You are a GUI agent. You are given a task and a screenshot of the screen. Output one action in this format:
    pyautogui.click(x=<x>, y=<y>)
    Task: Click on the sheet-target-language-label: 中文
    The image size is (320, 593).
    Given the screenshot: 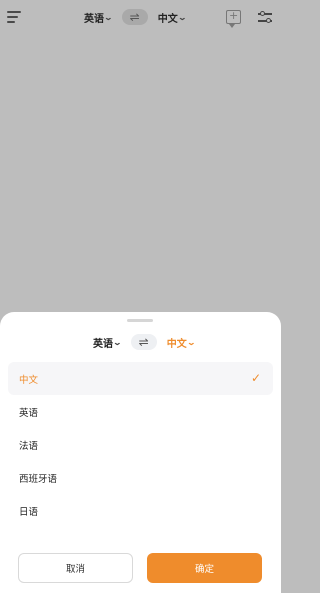 What is the action you would take?
    pyautogui.click(x=176, y=344)
    